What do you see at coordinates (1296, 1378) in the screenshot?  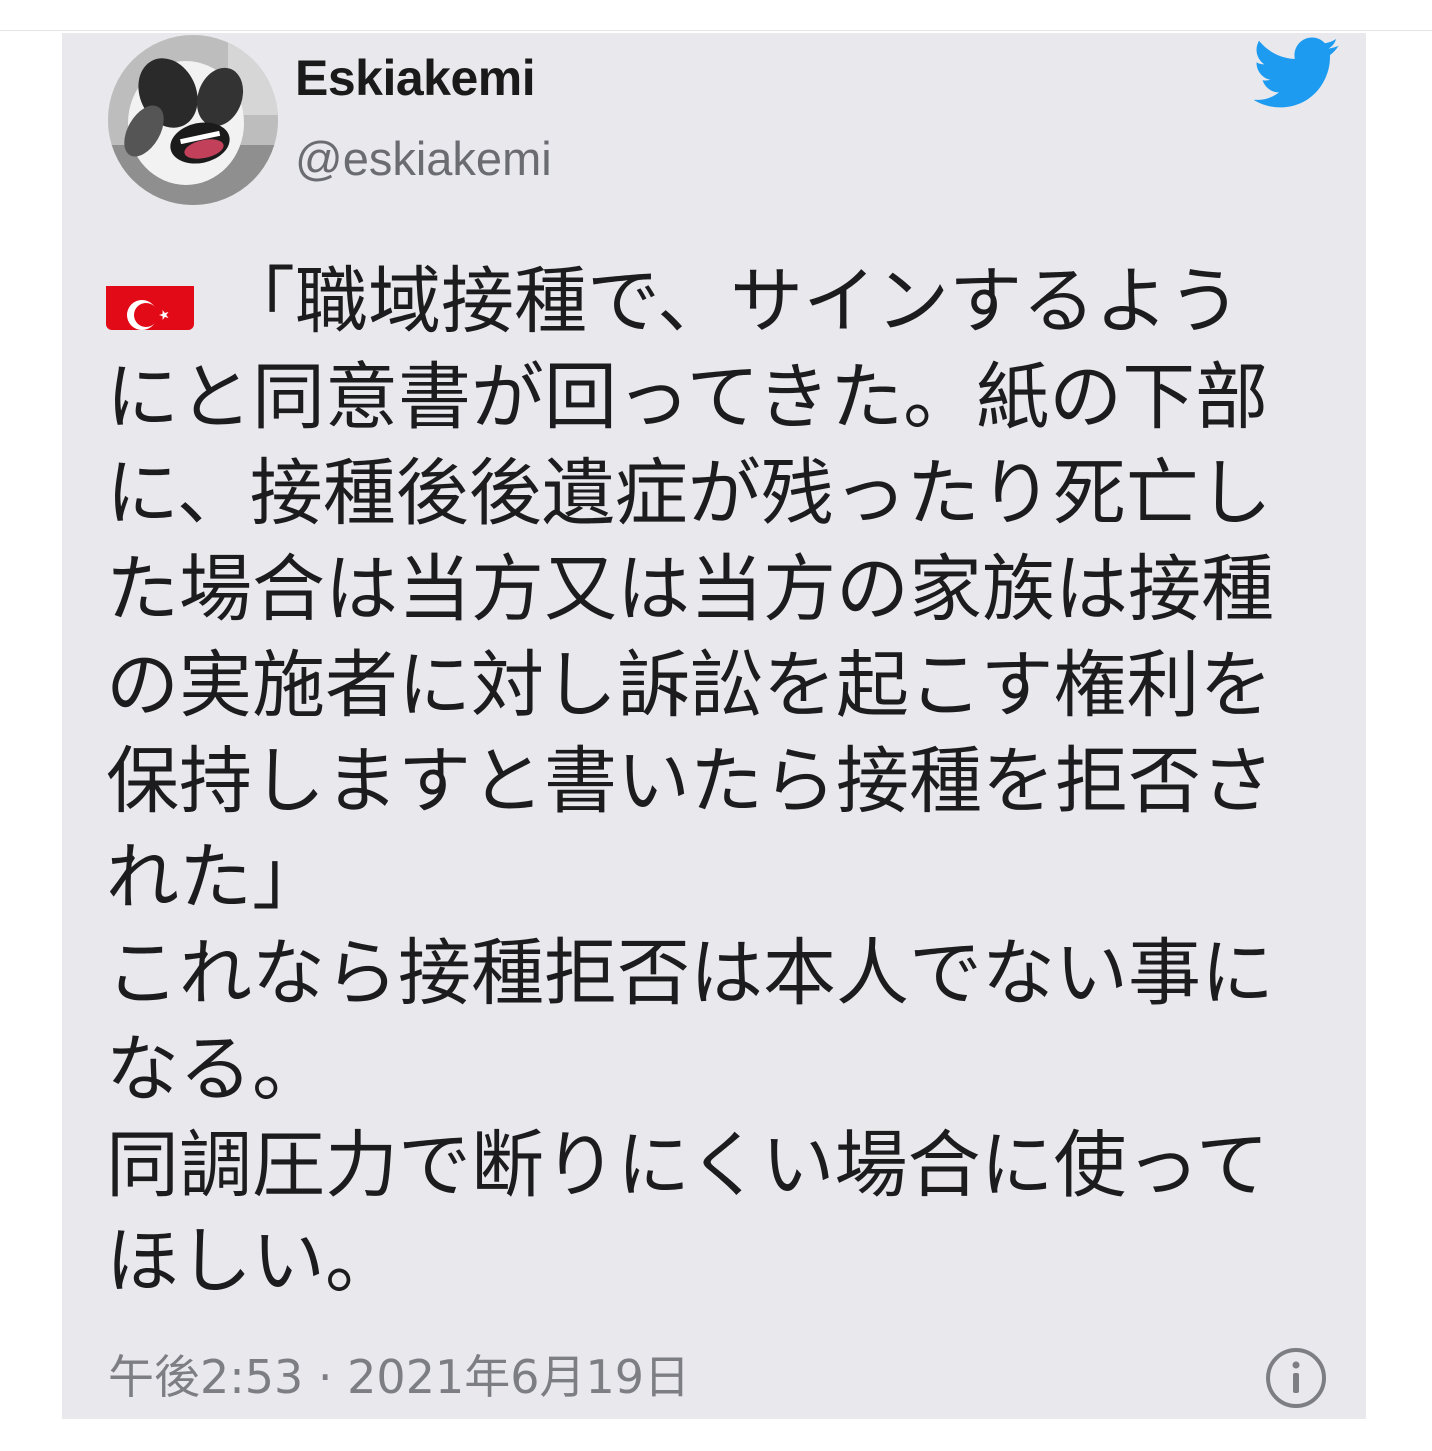 I see `info-icon` at bounding box center [1296, 1378].